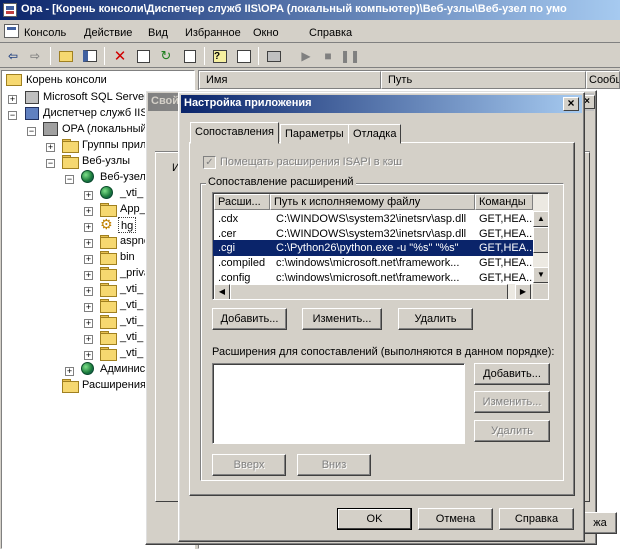 The image size is (620, 549). What do you see at coordinates (106, 192) in the screenshot?
I see `globe-icon` at bounding box center [106, 192].